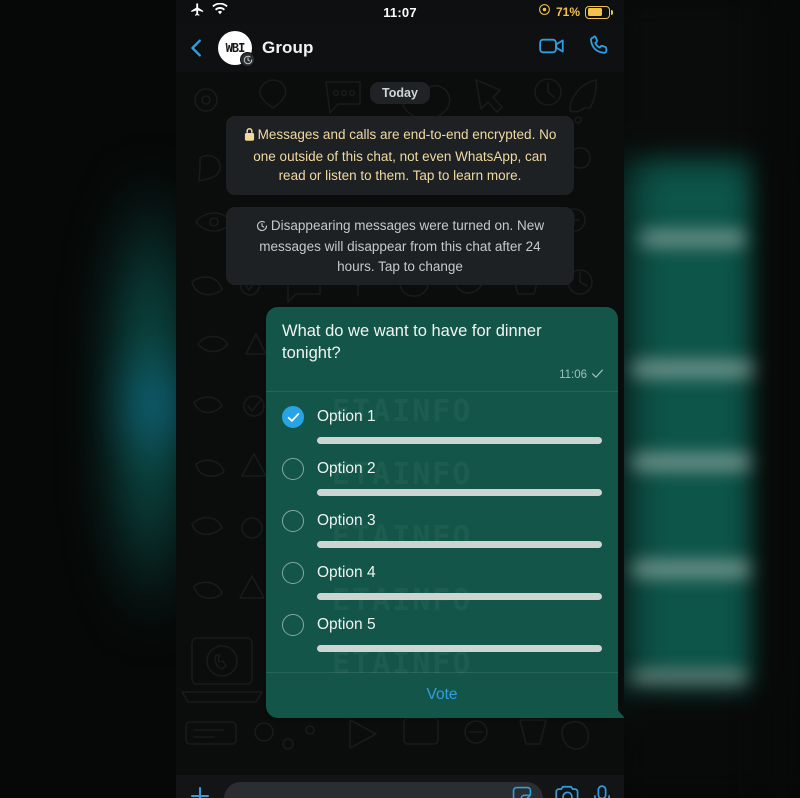 The width and height of the screenshot is (800, 798). I want to click on message-input, so click(383, 790).